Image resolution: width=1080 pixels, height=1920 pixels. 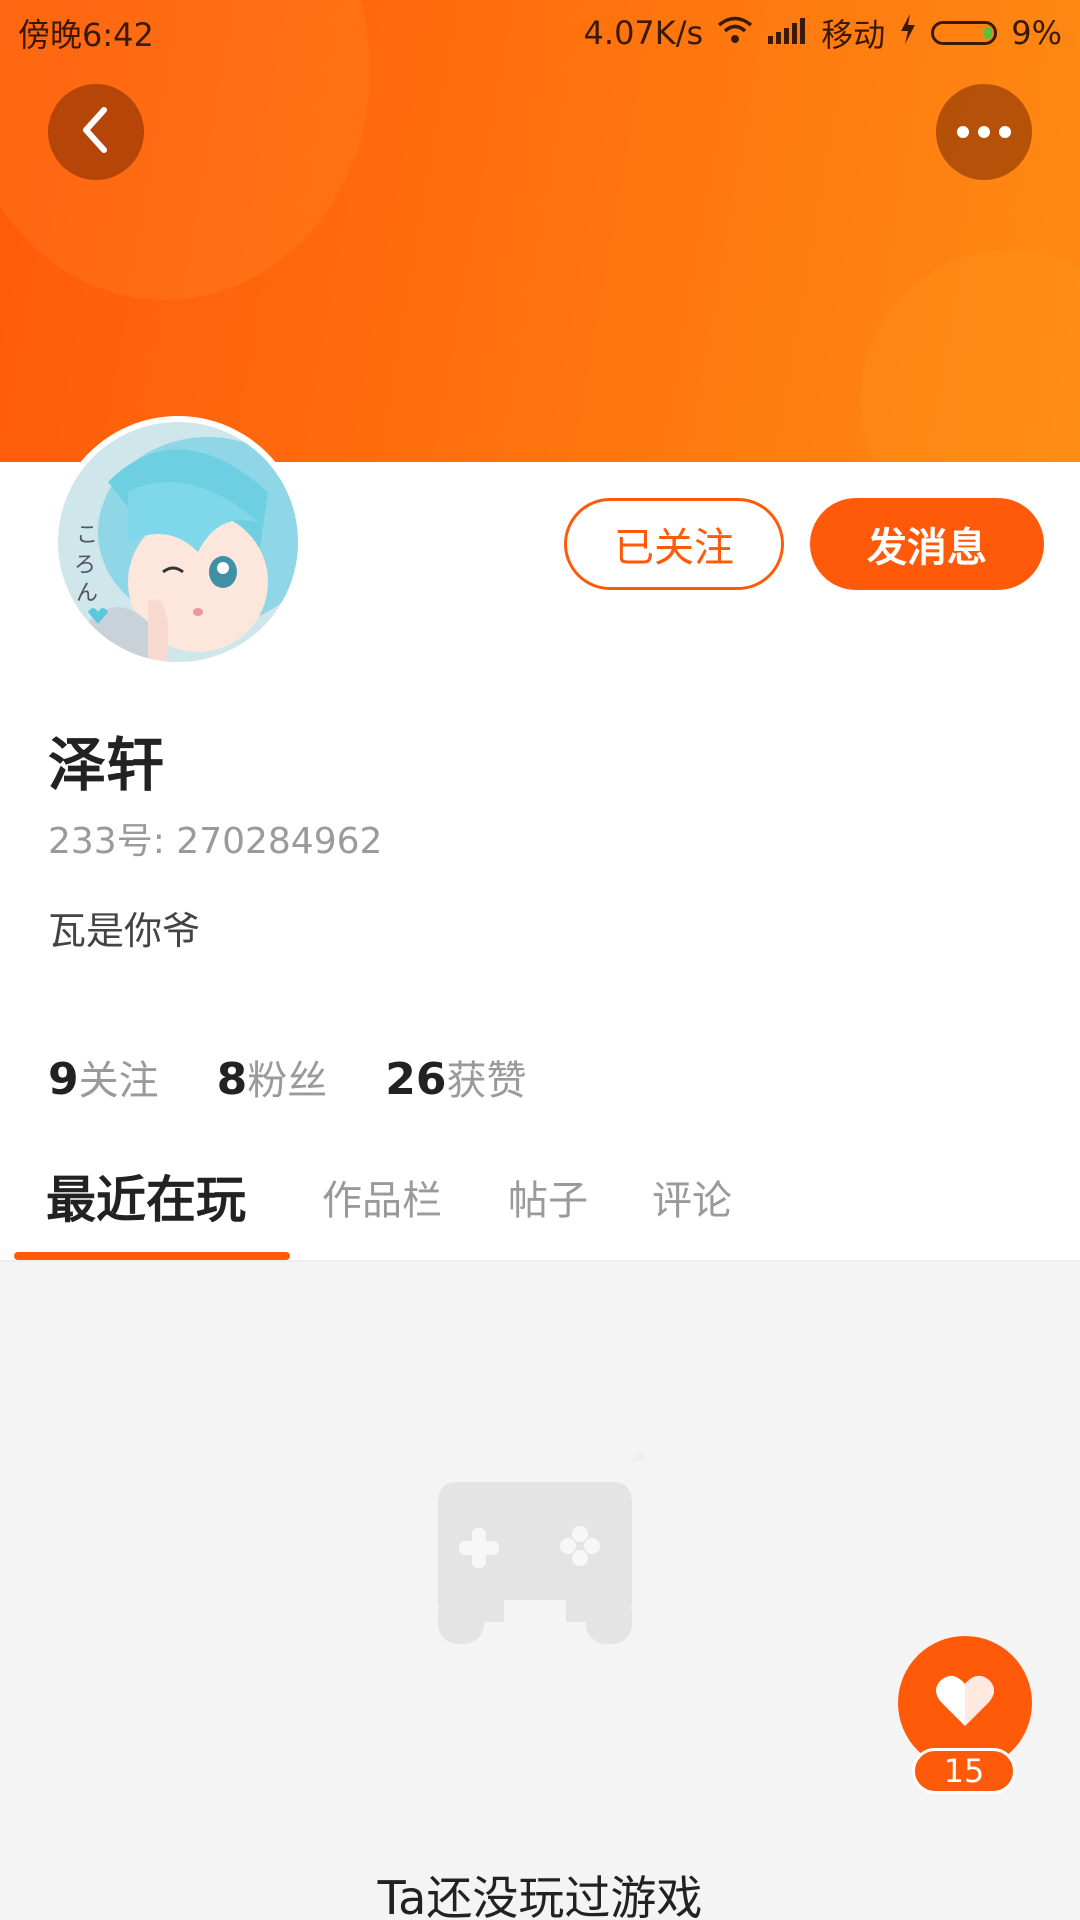 What do you see at coordinates (215, 841) in the screenshot?
I see `user-id: 233号: 270284962` at bounding box center [215, 841].